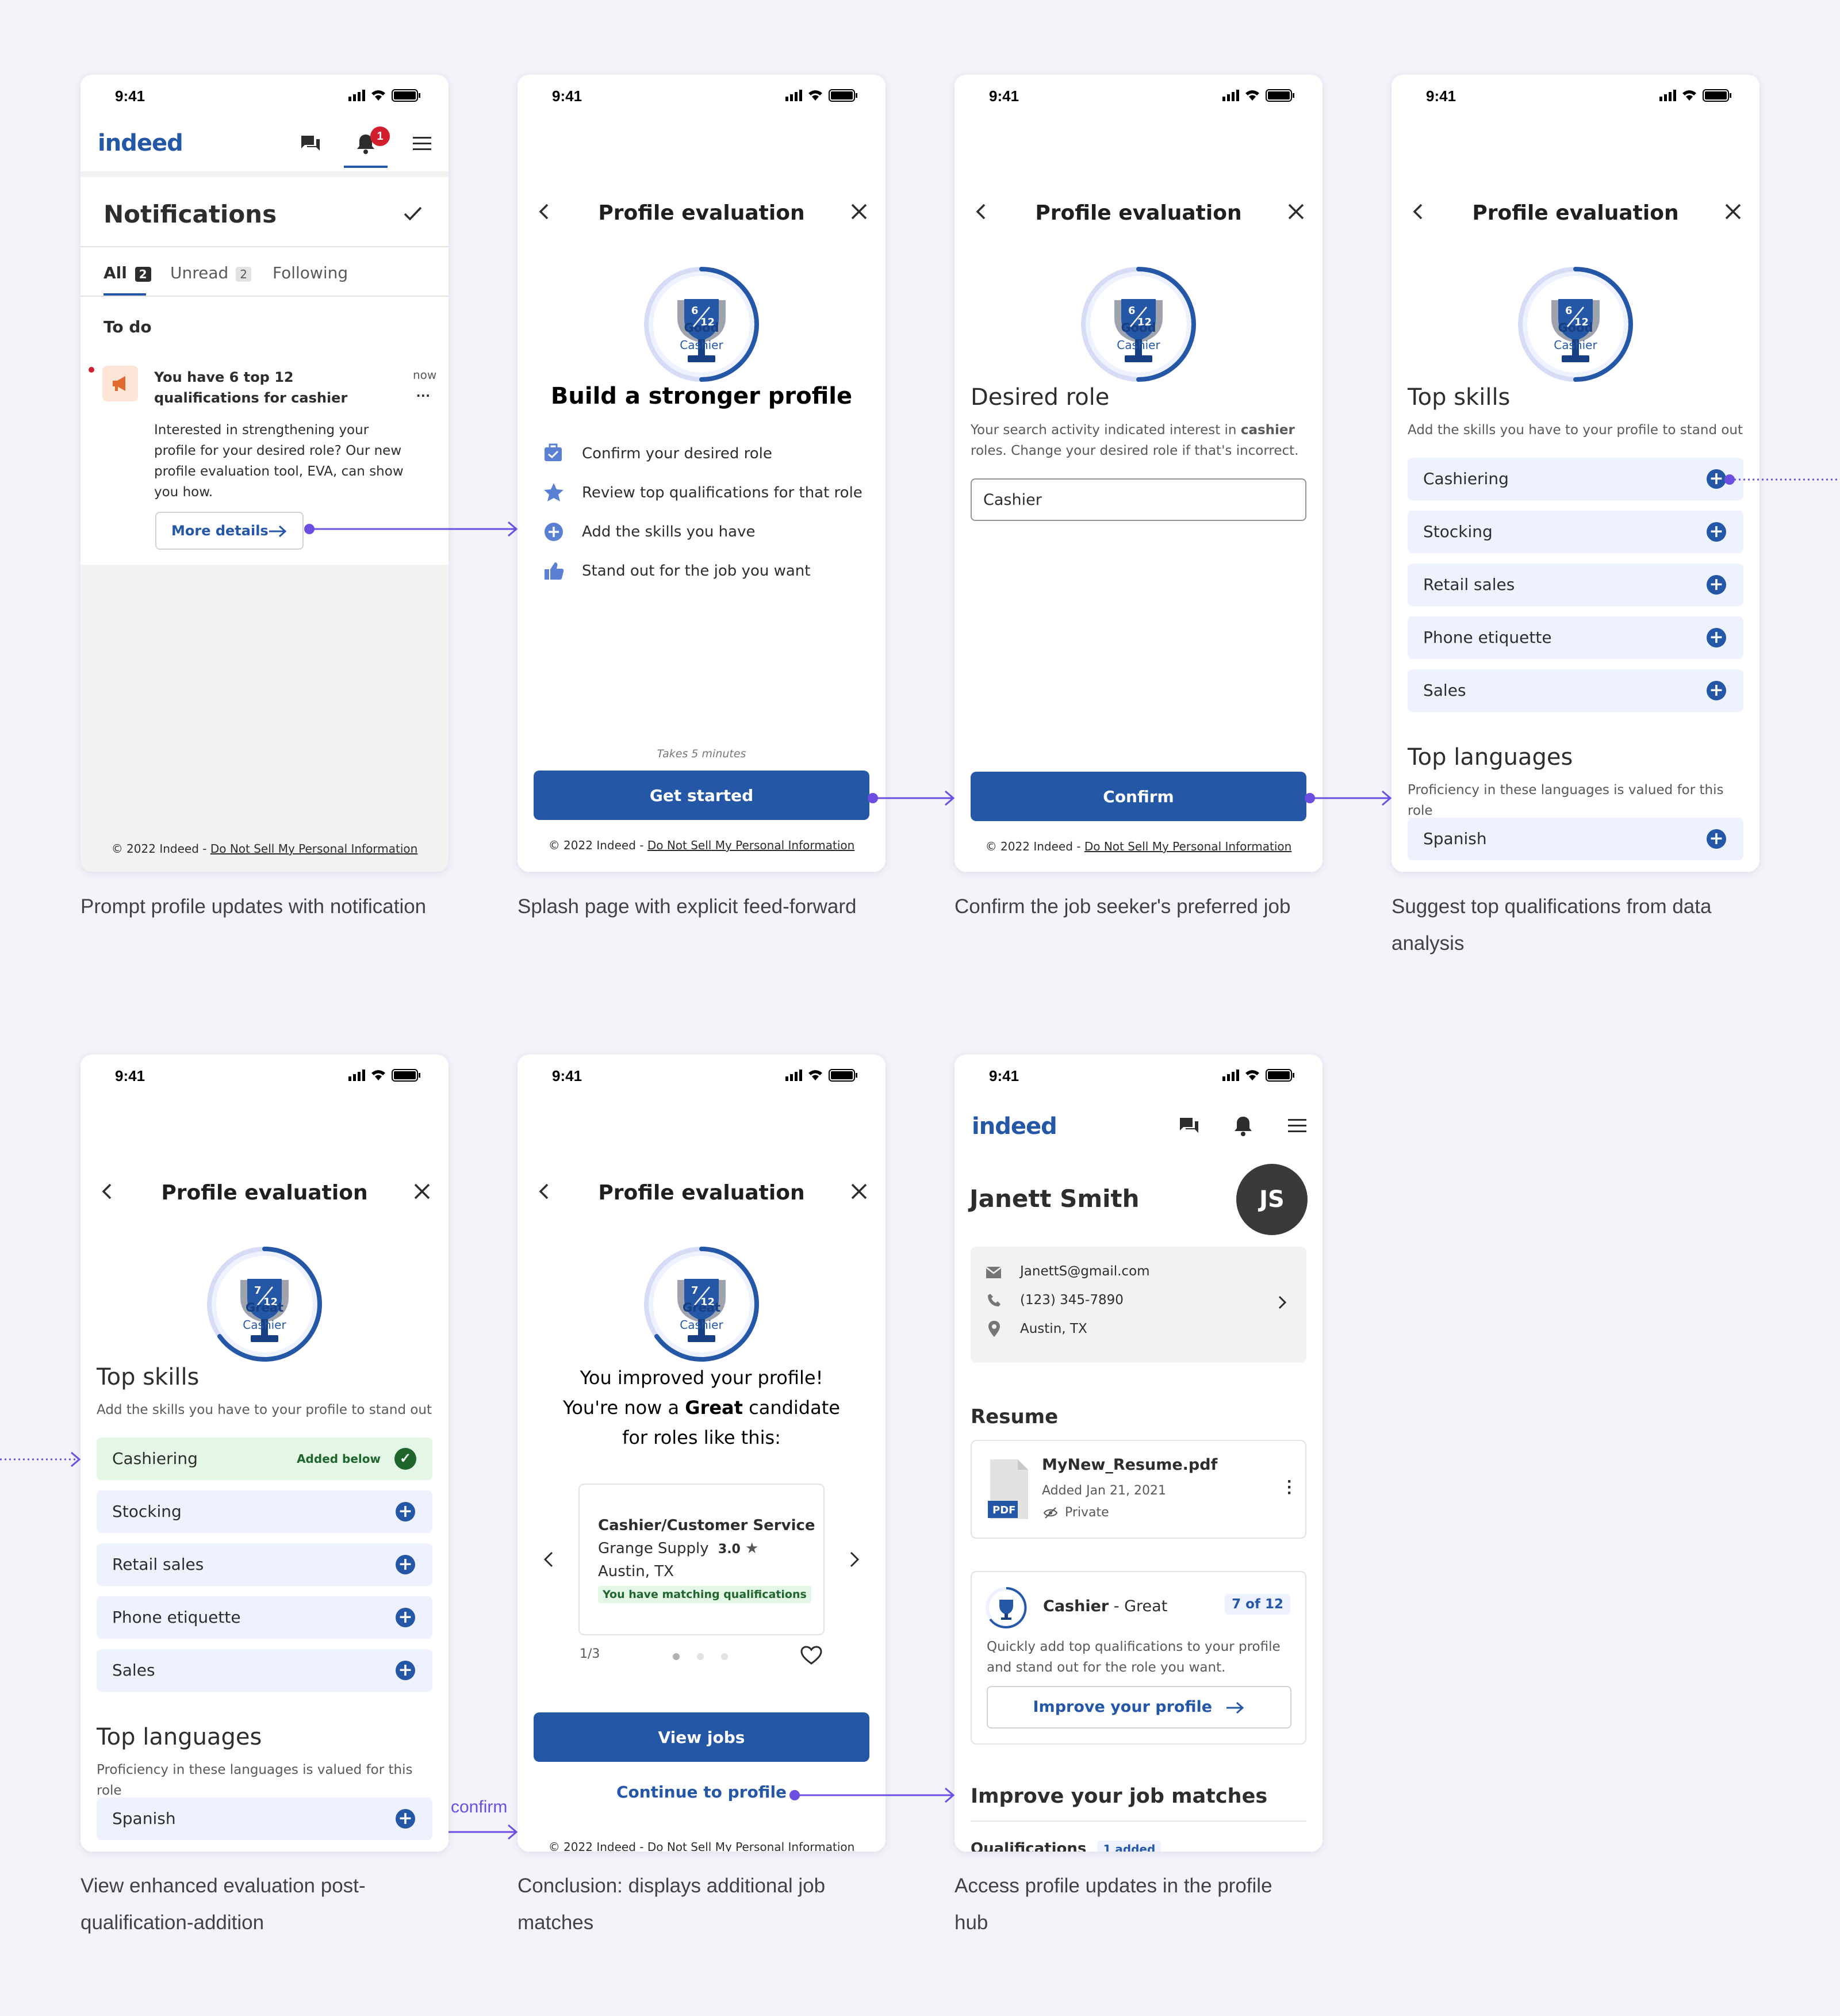 This screenshot has width=1840, height=2016. Describe the element at coordinates (1289, 1487) in the screenshot. I see `resume-more-menu: · · ·` at that location.